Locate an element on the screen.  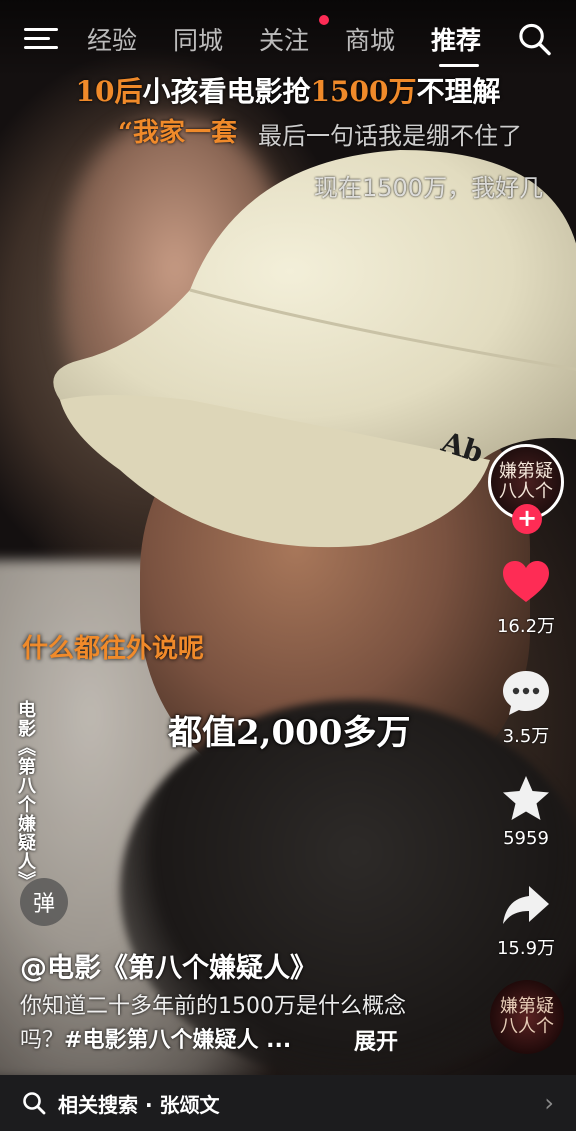
menu-icon is located at coordinates (41, 39).